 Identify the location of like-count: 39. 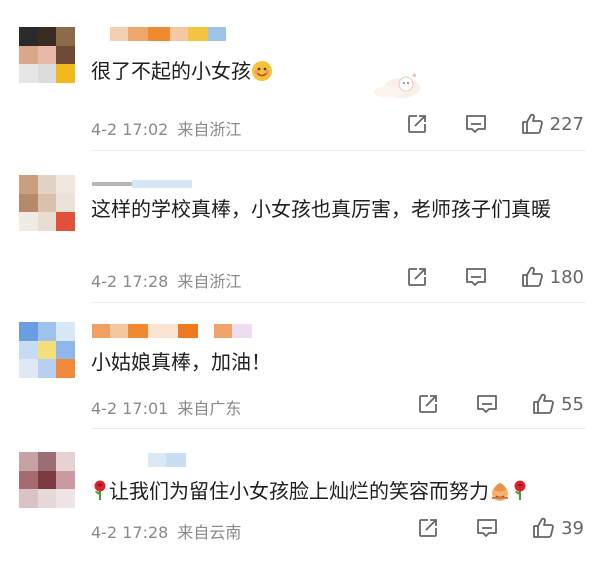
(572, 528).